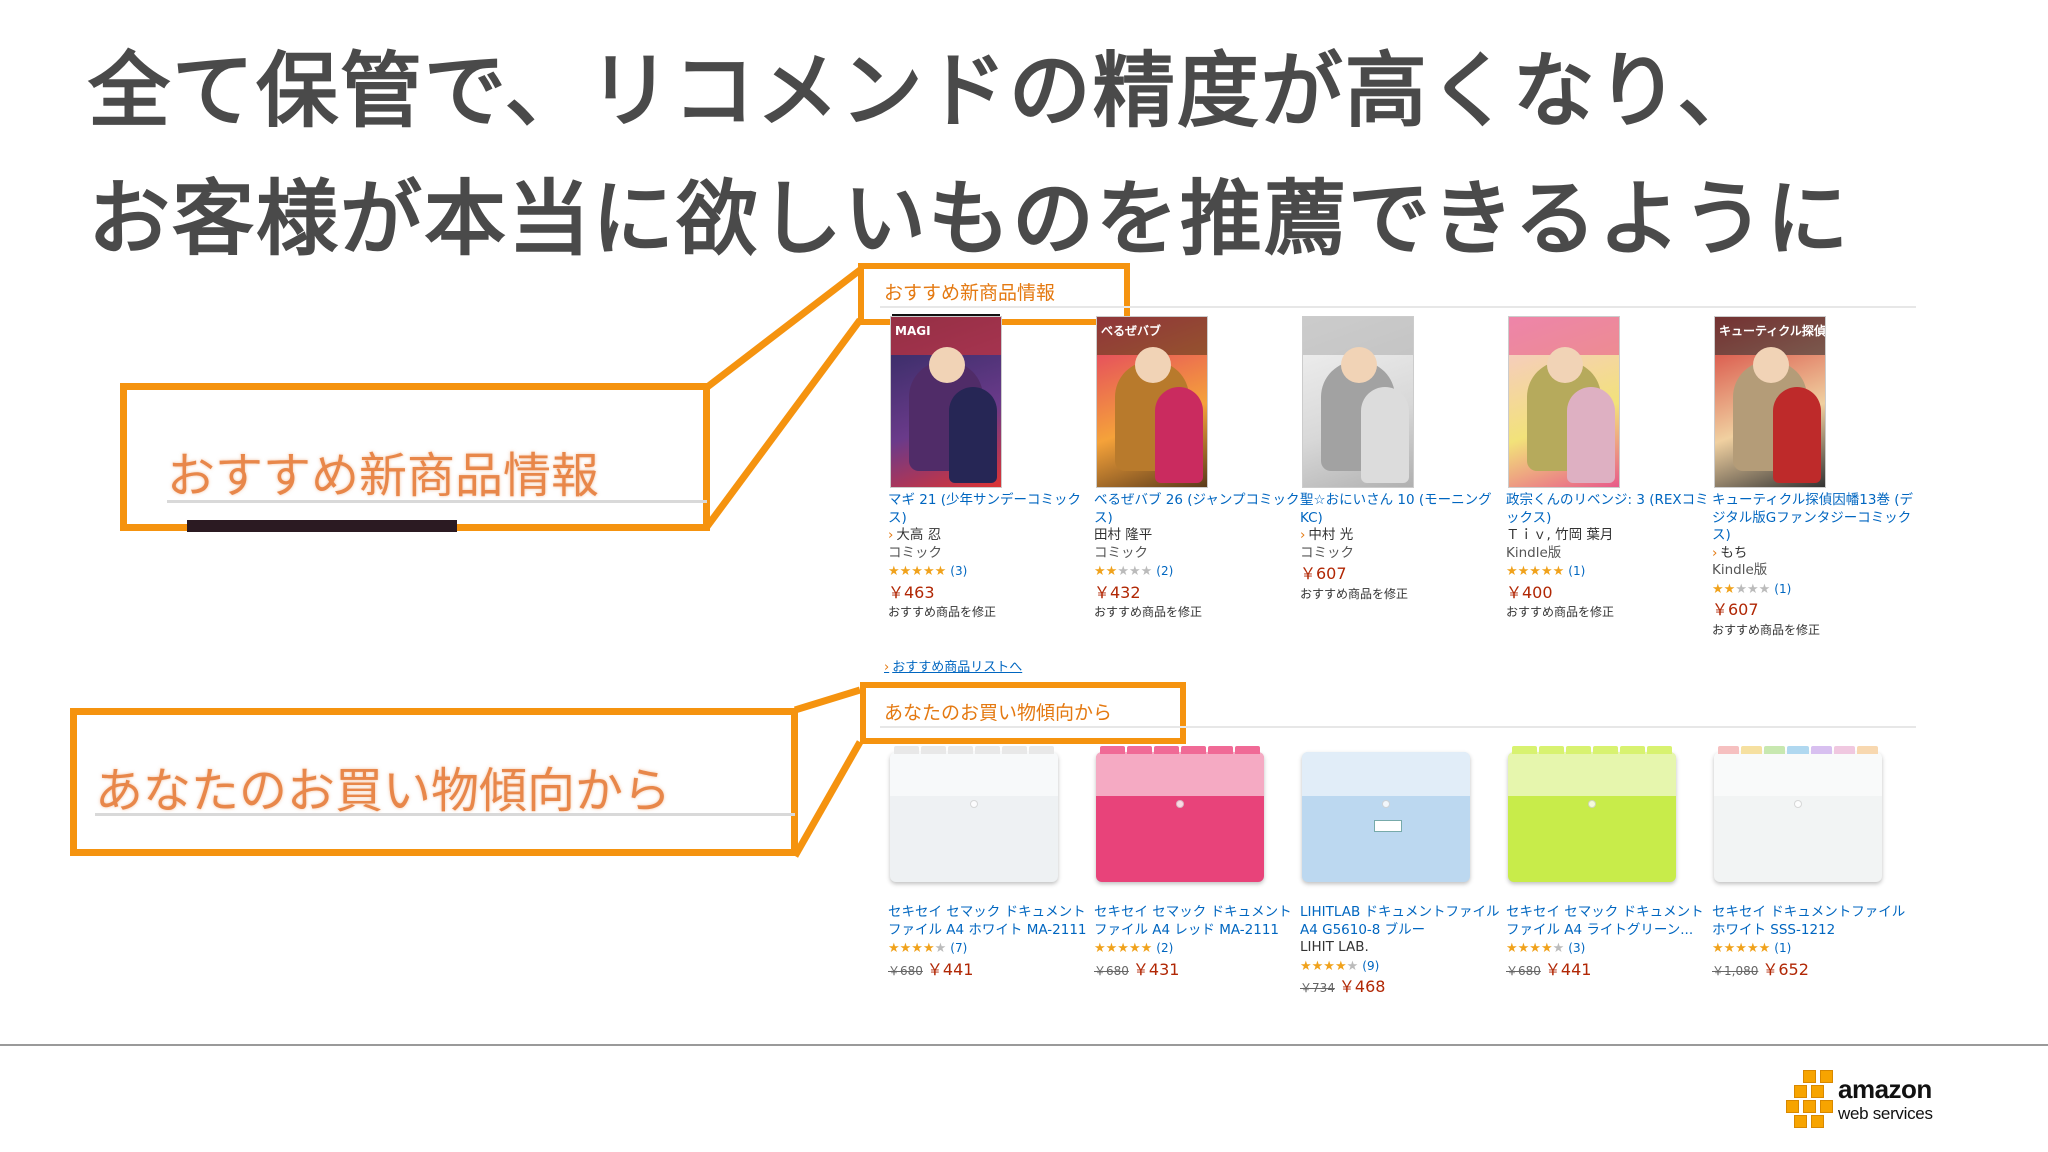 The height and width of the screenshot is (1152, 2048). What do you see at coordinates (1609, 536) in the screenshot?
I see `product-author: Ｔｉｖ, 竹岡 葉月` at bounding box center [1609, 536].